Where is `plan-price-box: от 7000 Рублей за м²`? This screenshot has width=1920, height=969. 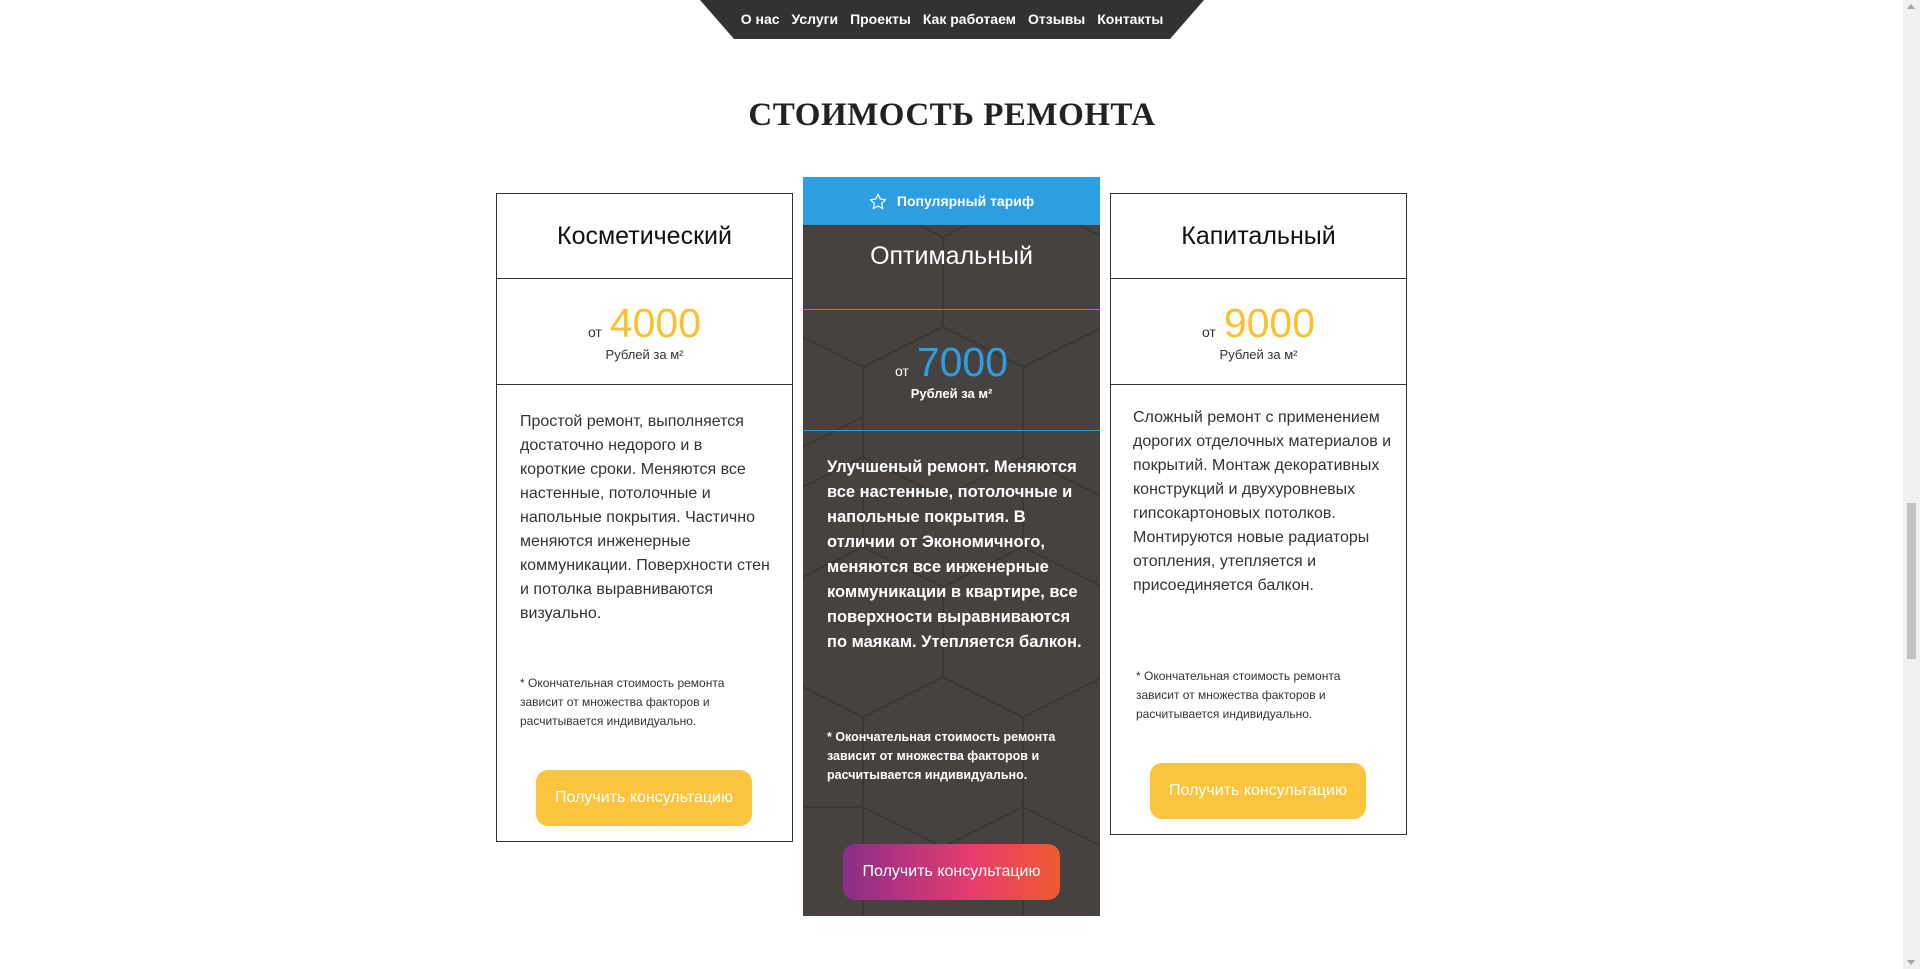
plan-price-box: от 7000 Рублей за м² is located at coordinates (951, 370).